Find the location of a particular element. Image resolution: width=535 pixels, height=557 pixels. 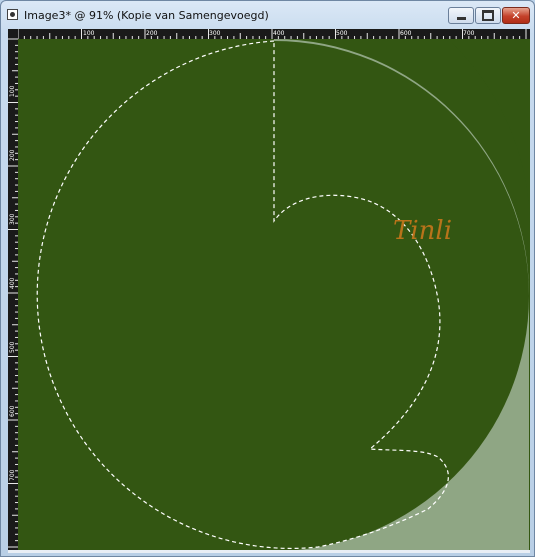

close-icon: ✕ is located at coordinates (516, 15).